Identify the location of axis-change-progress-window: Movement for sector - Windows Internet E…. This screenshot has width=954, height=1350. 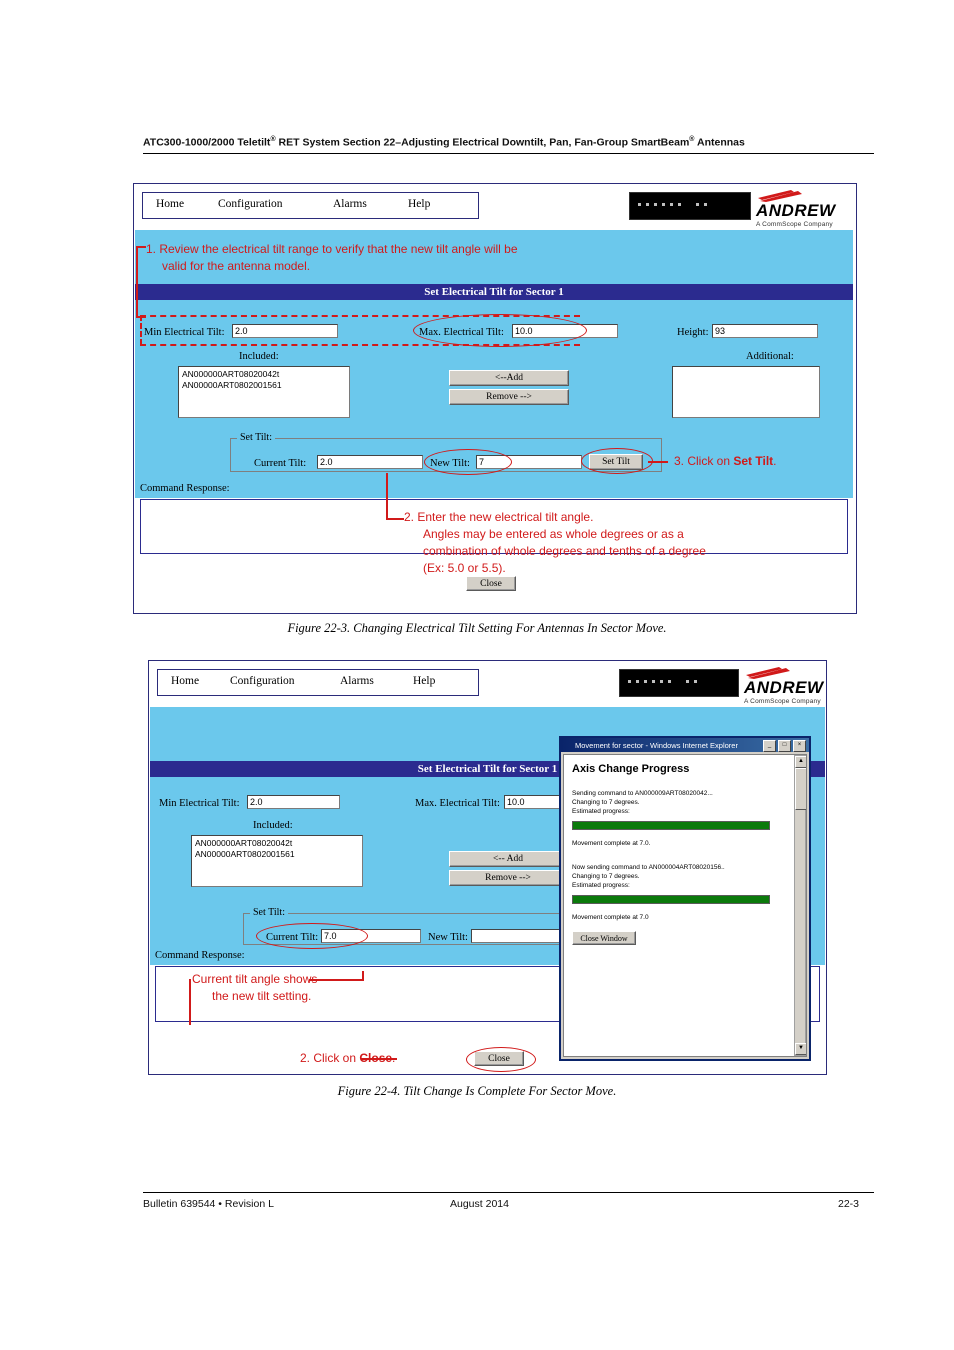
(685, 898).